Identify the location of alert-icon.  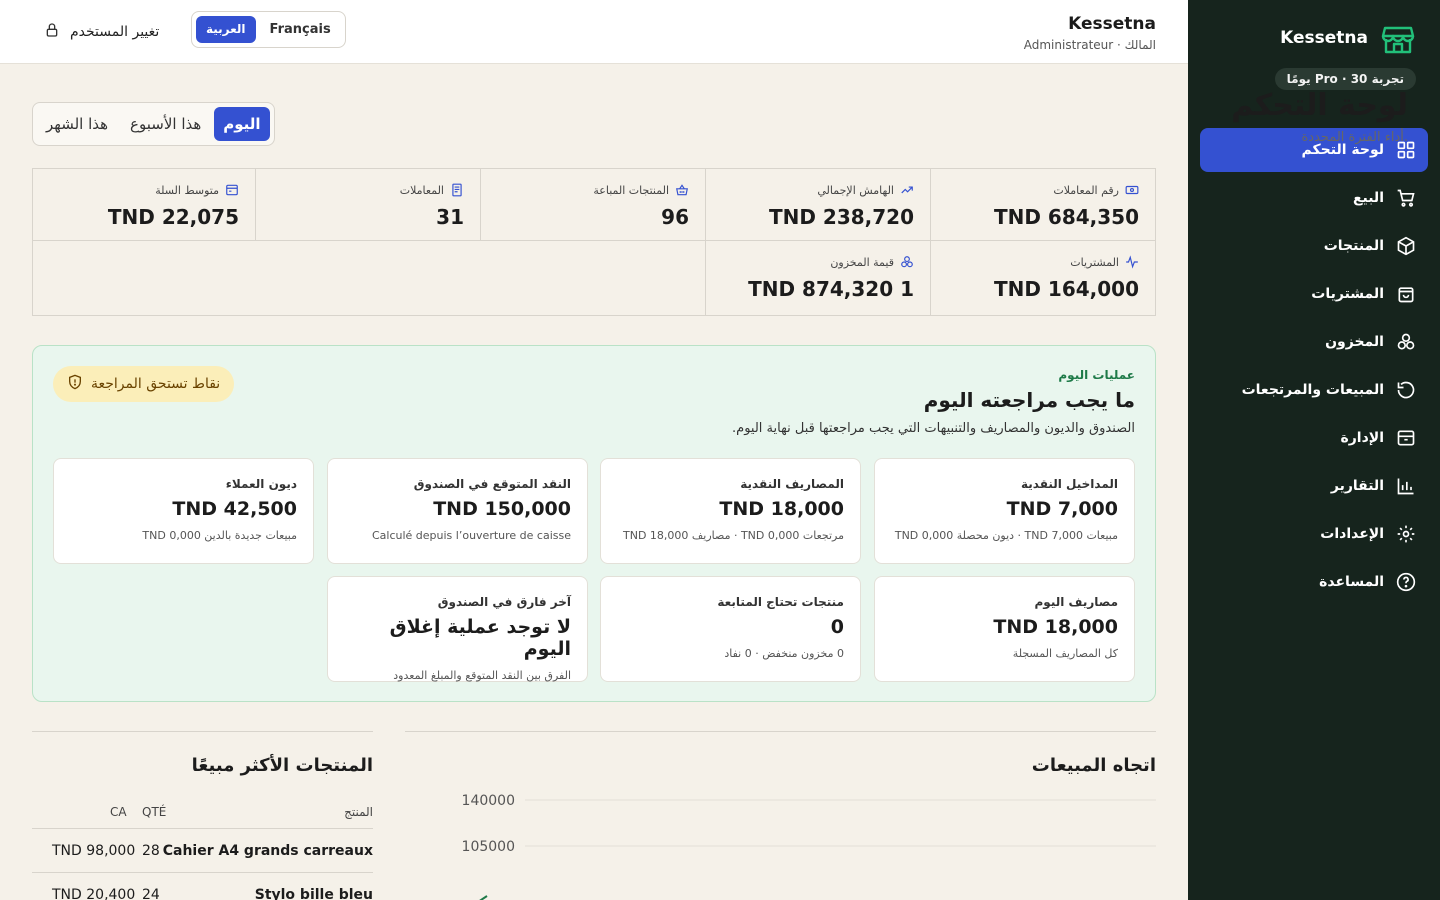
(75, 384).